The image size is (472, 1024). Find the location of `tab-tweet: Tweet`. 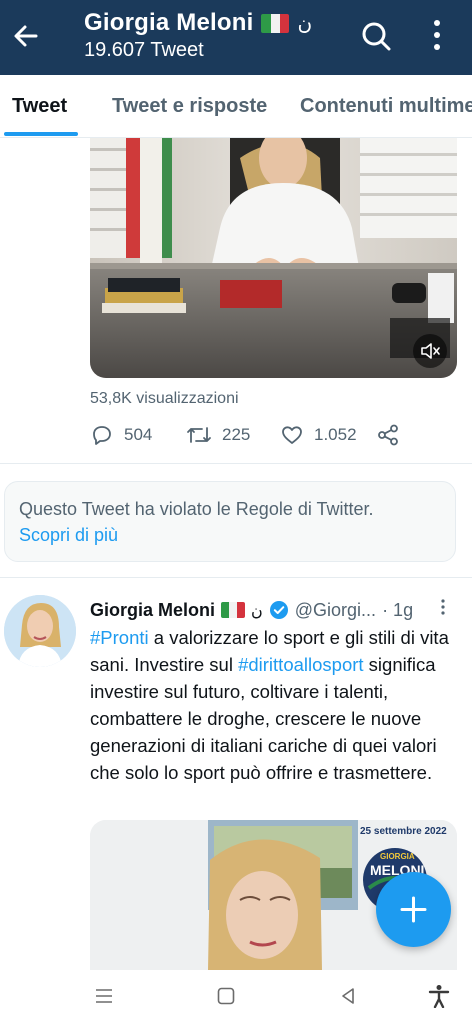

tab-tweet: Tweet is located at coordinates (39, 106).